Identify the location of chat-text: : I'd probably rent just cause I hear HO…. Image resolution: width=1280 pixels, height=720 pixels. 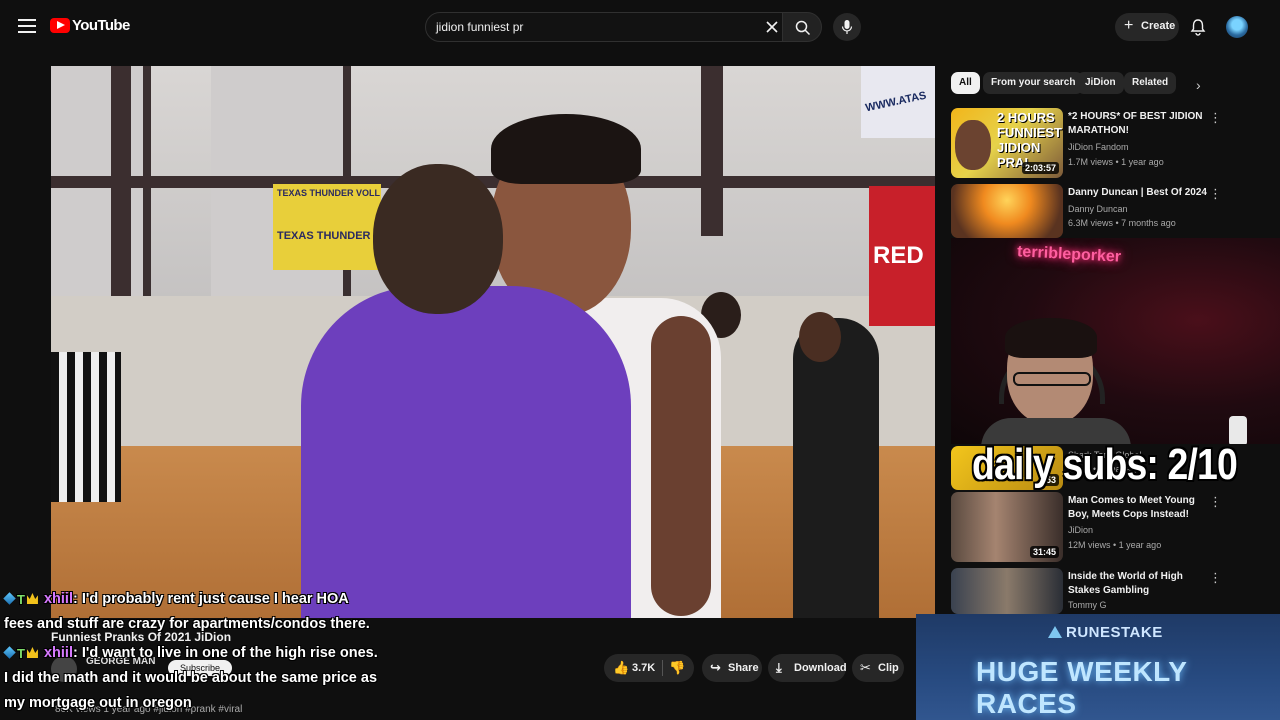
(211, 599).